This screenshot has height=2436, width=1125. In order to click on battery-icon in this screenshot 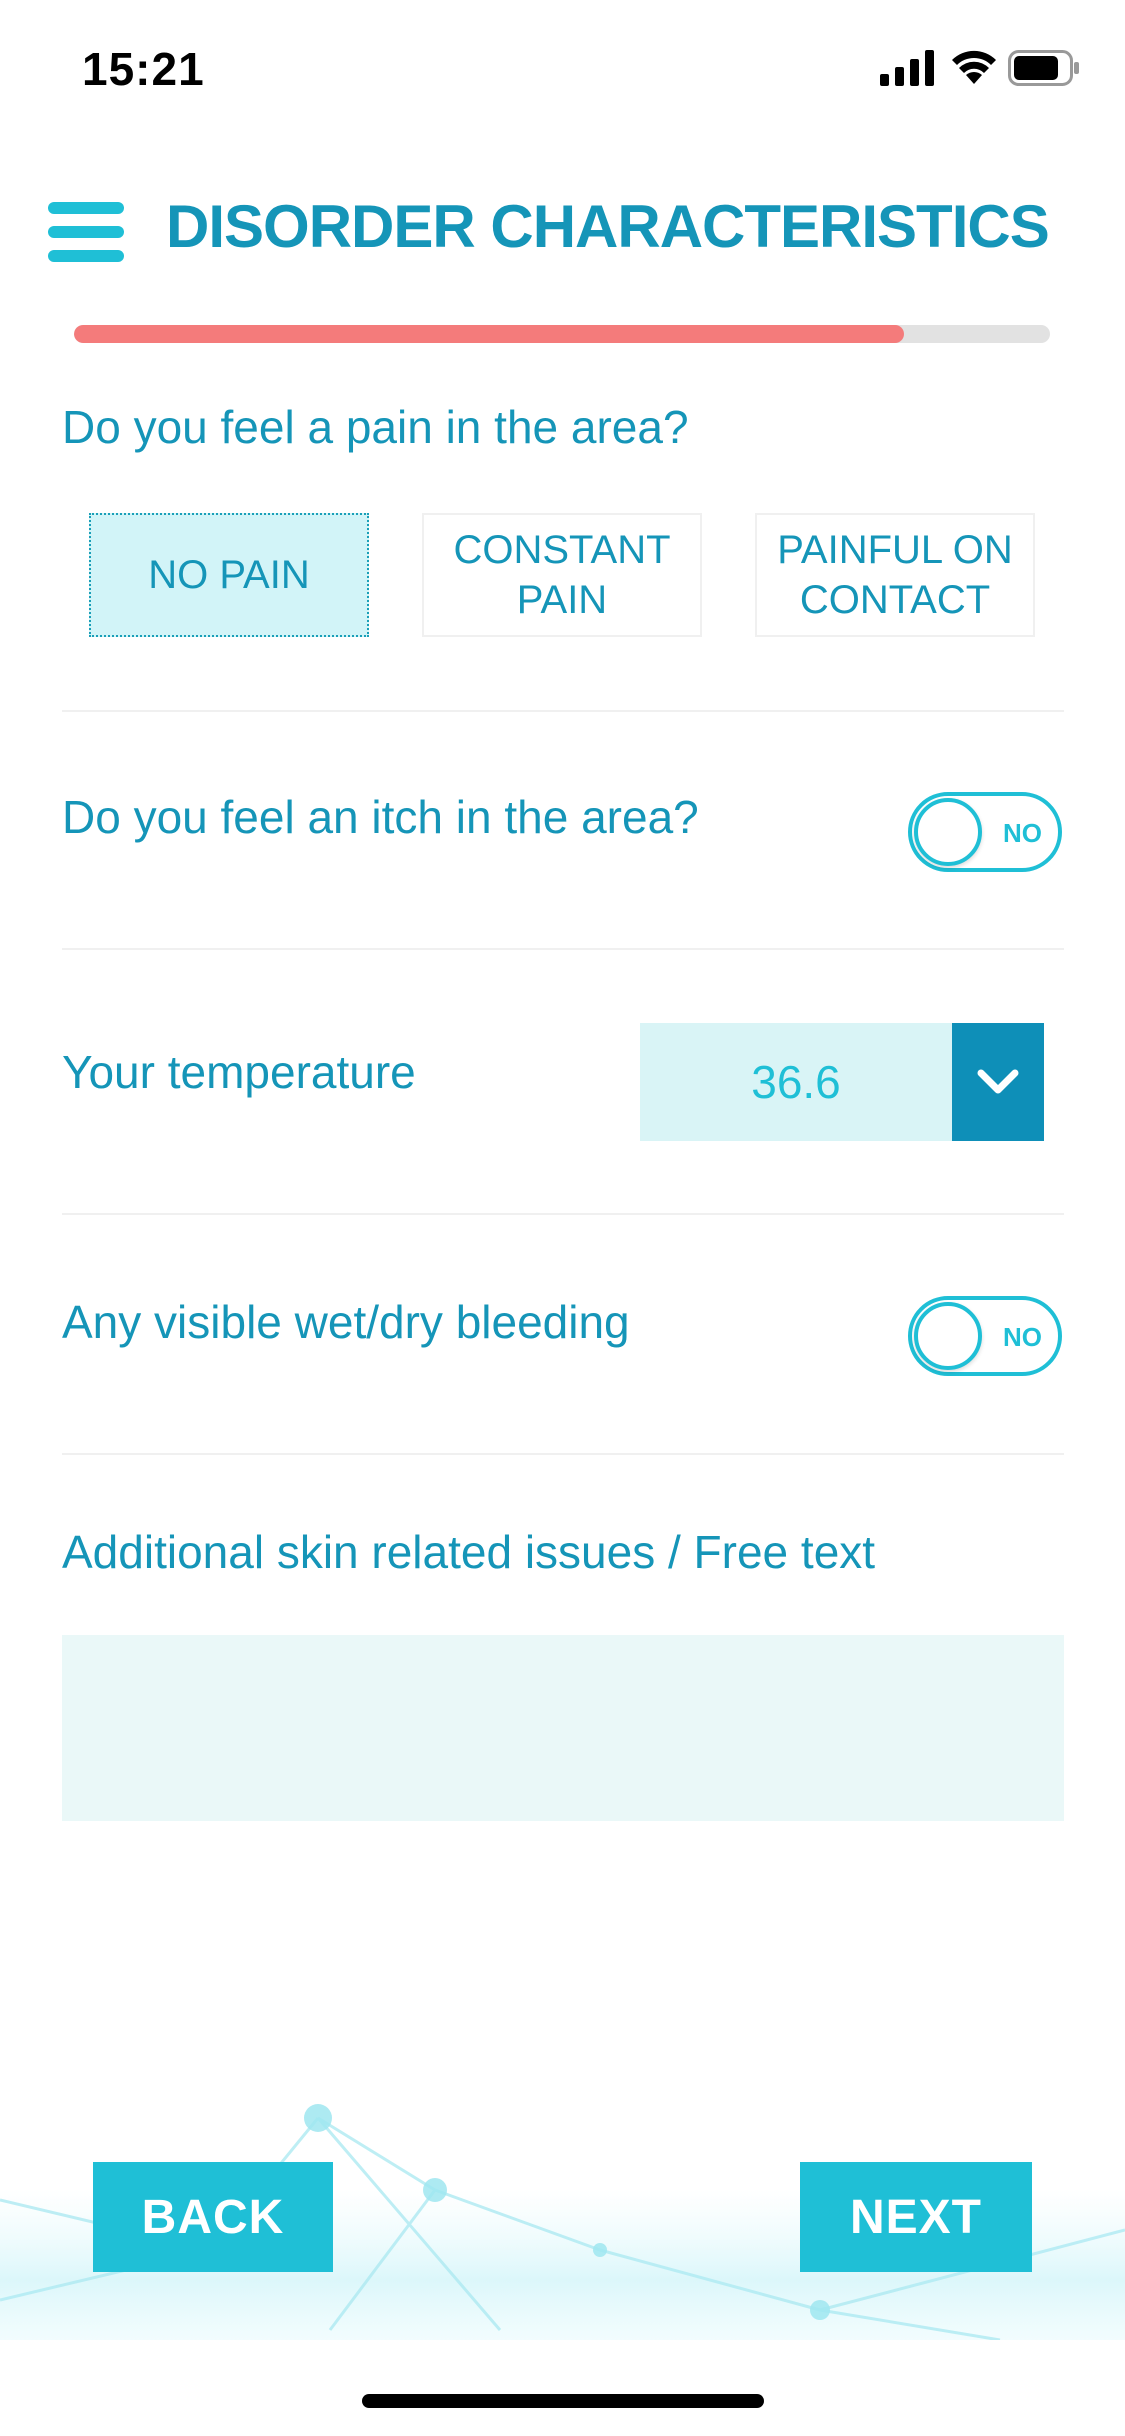, I will do `click(1043, 68)`.